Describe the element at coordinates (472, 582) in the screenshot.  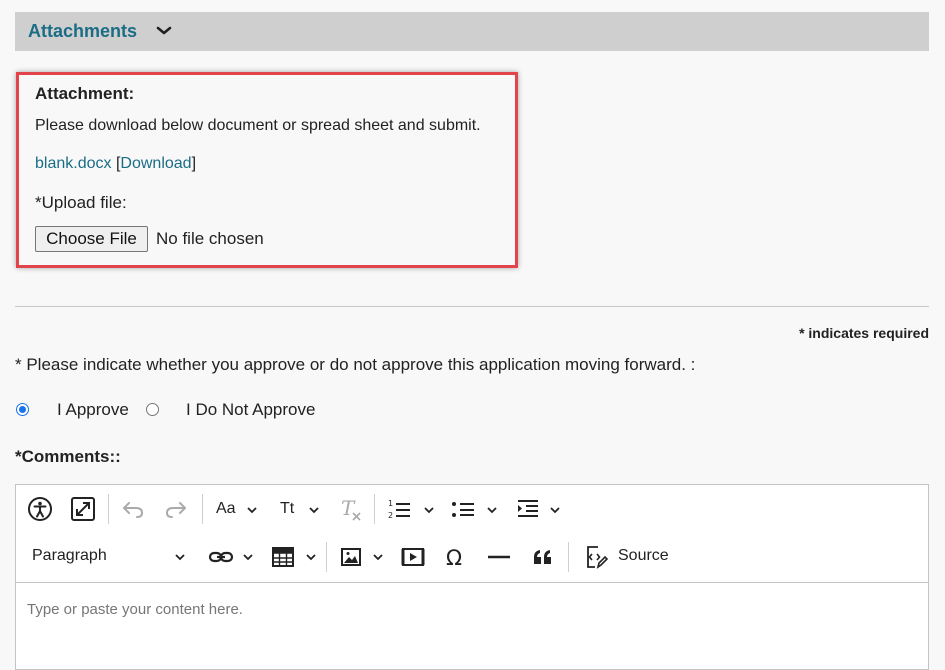
I see `toolbar-divider` at that location.